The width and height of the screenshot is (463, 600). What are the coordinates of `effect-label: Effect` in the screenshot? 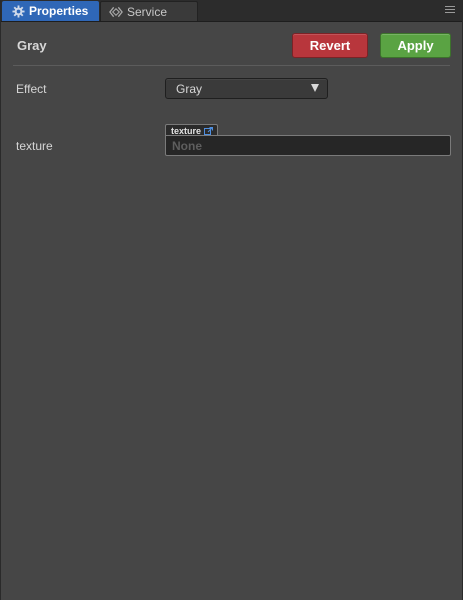 It's located at (31, 89).